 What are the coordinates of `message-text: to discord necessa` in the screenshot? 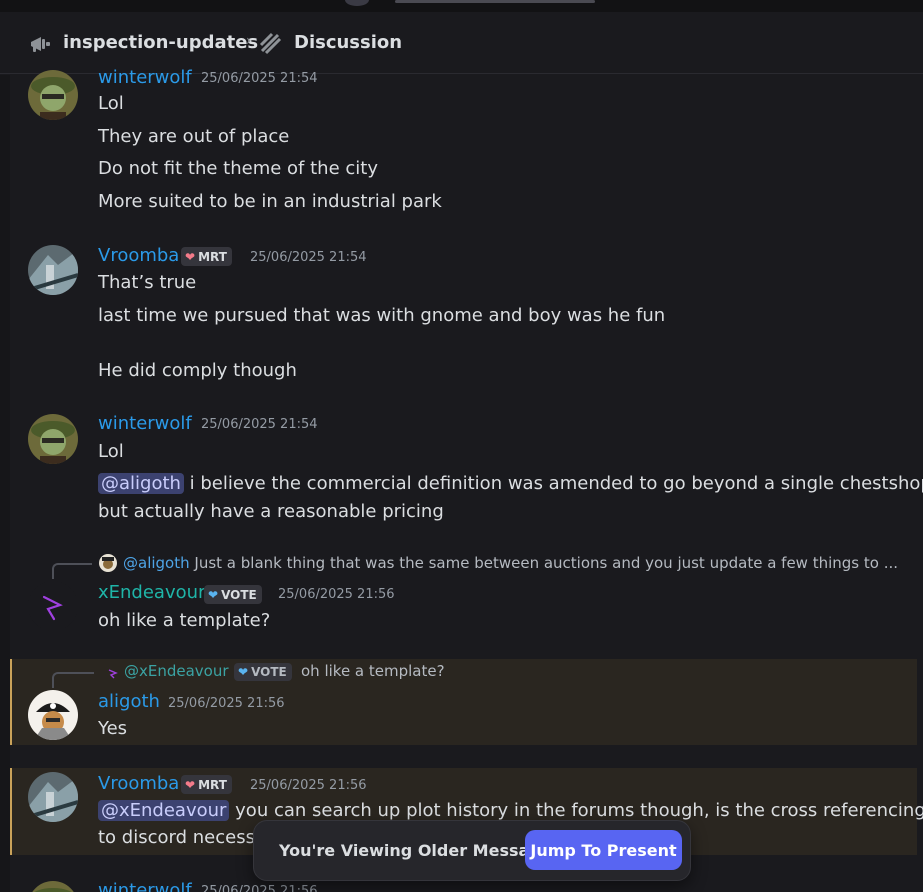 It's located at (182, 837).